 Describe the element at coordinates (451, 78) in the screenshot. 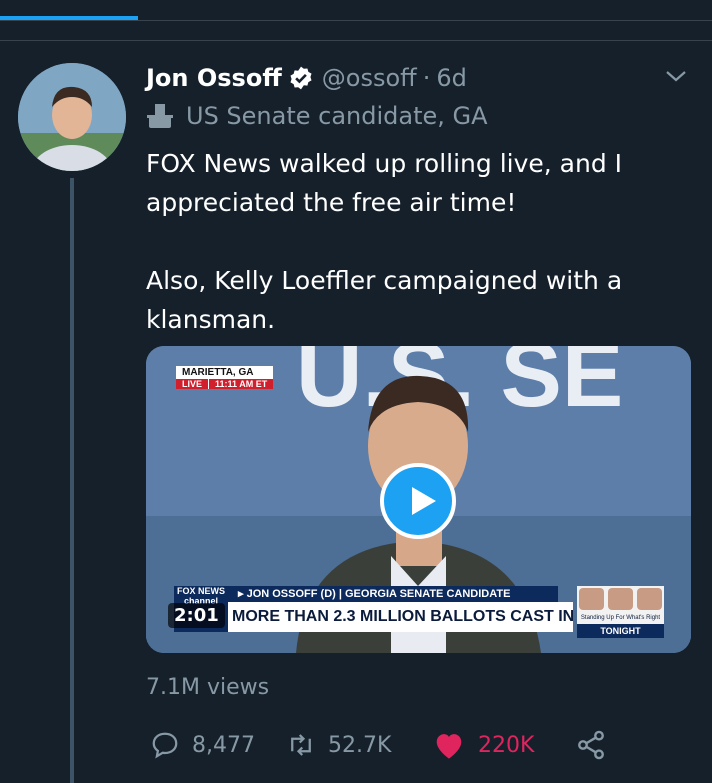

I see `tweet-timestamp: 6d` at that location.